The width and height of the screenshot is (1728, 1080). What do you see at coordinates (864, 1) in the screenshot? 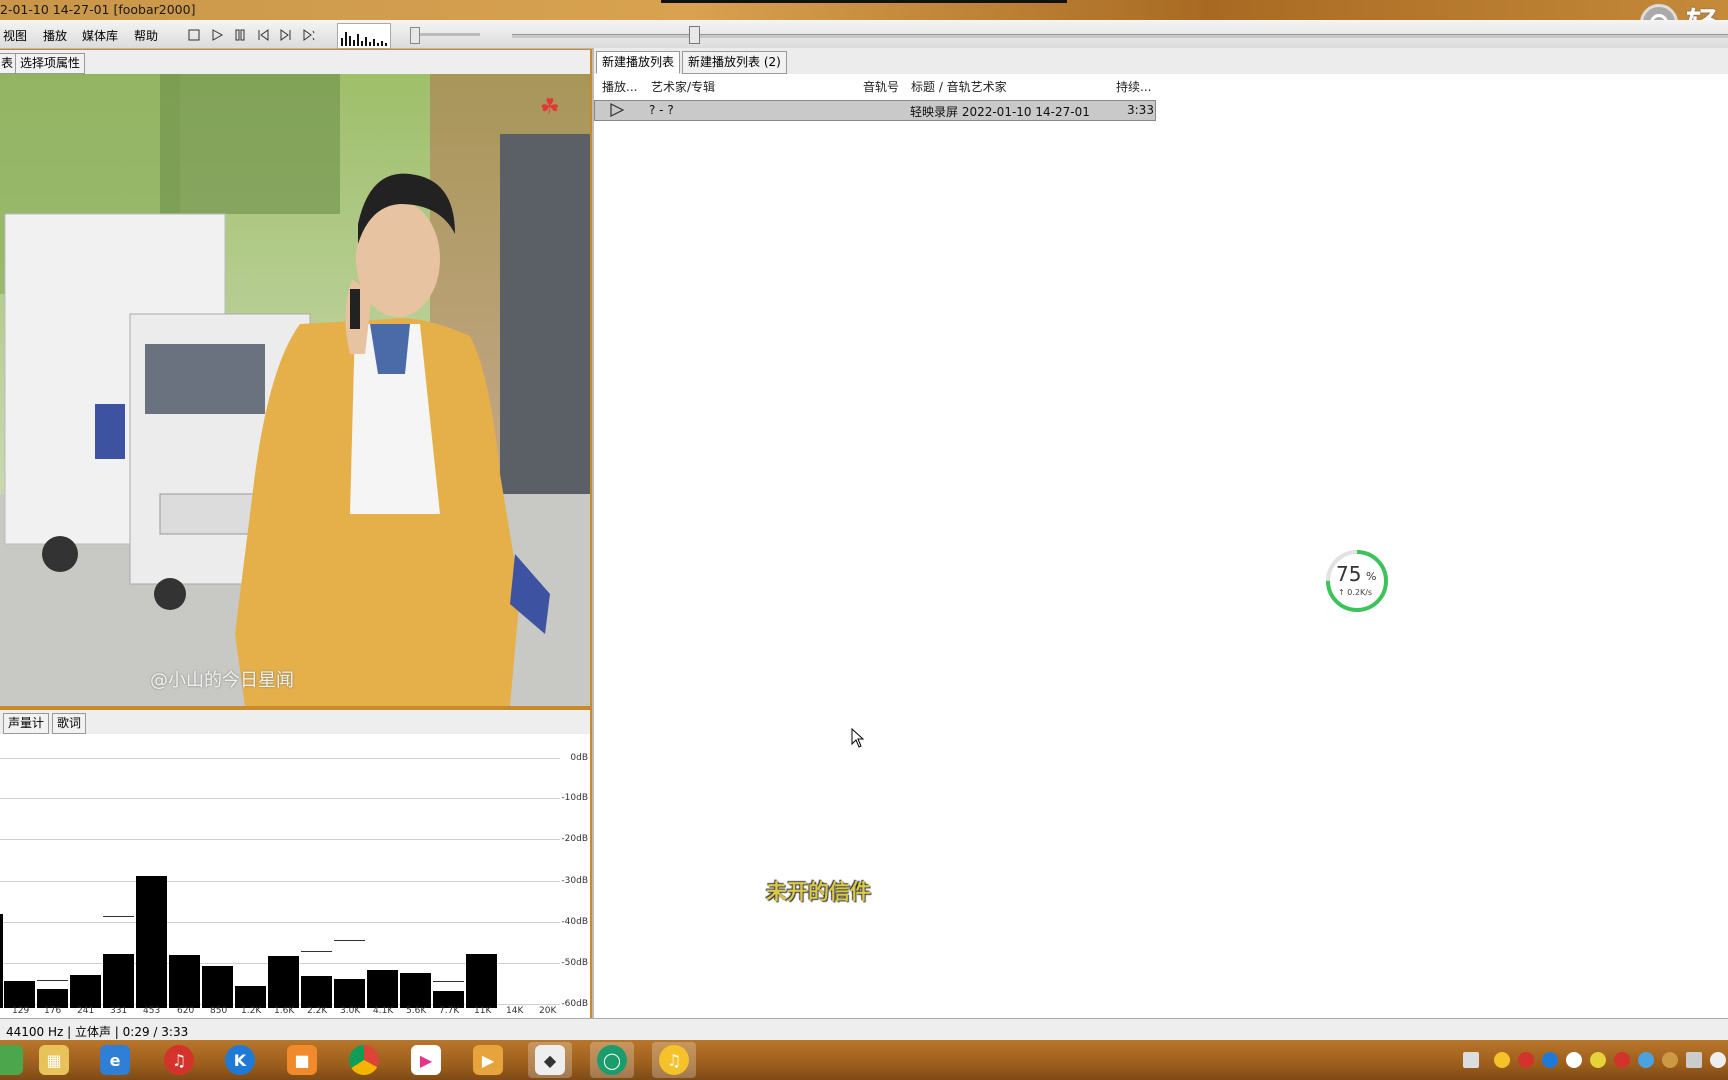
I see `recording-indicator-bar` at bounding box center [864, 1].